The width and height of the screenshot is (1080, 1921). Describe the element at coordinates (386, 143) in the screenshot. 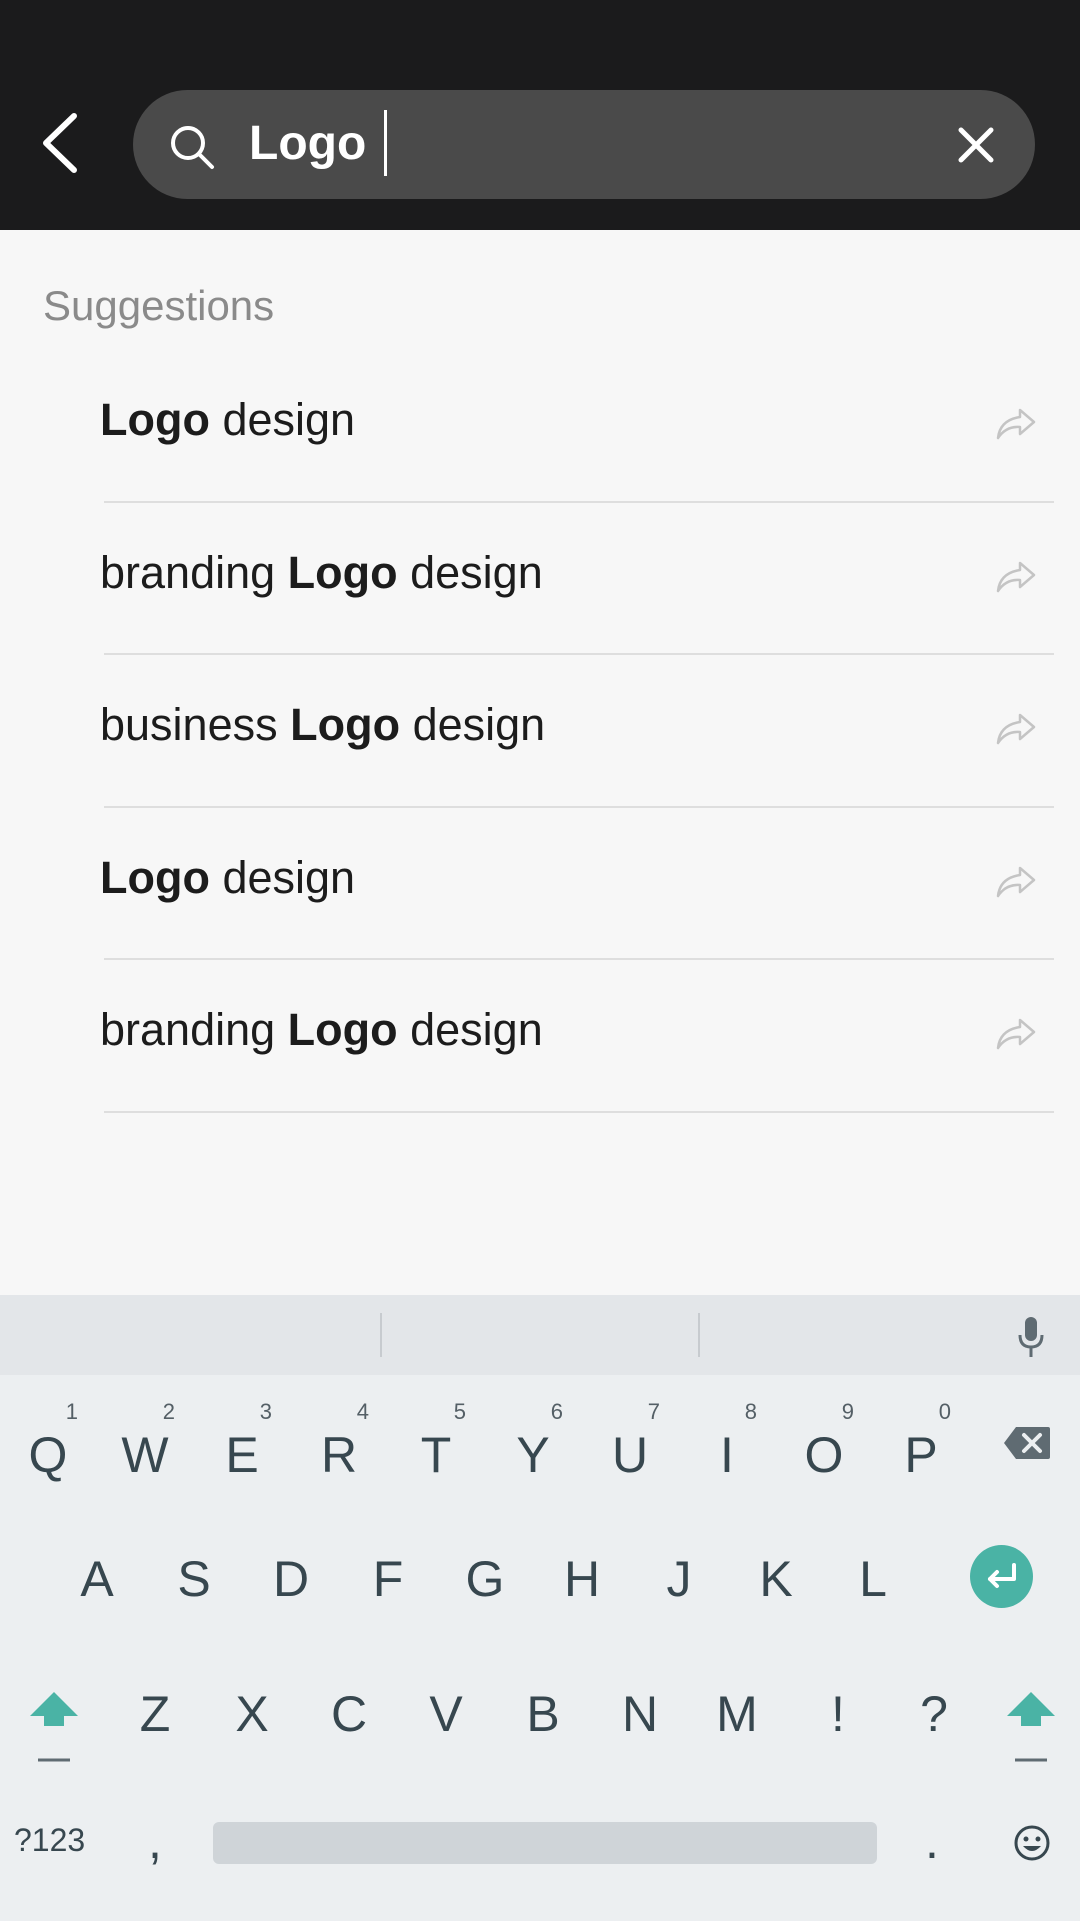

I see `text-caret` at that location.